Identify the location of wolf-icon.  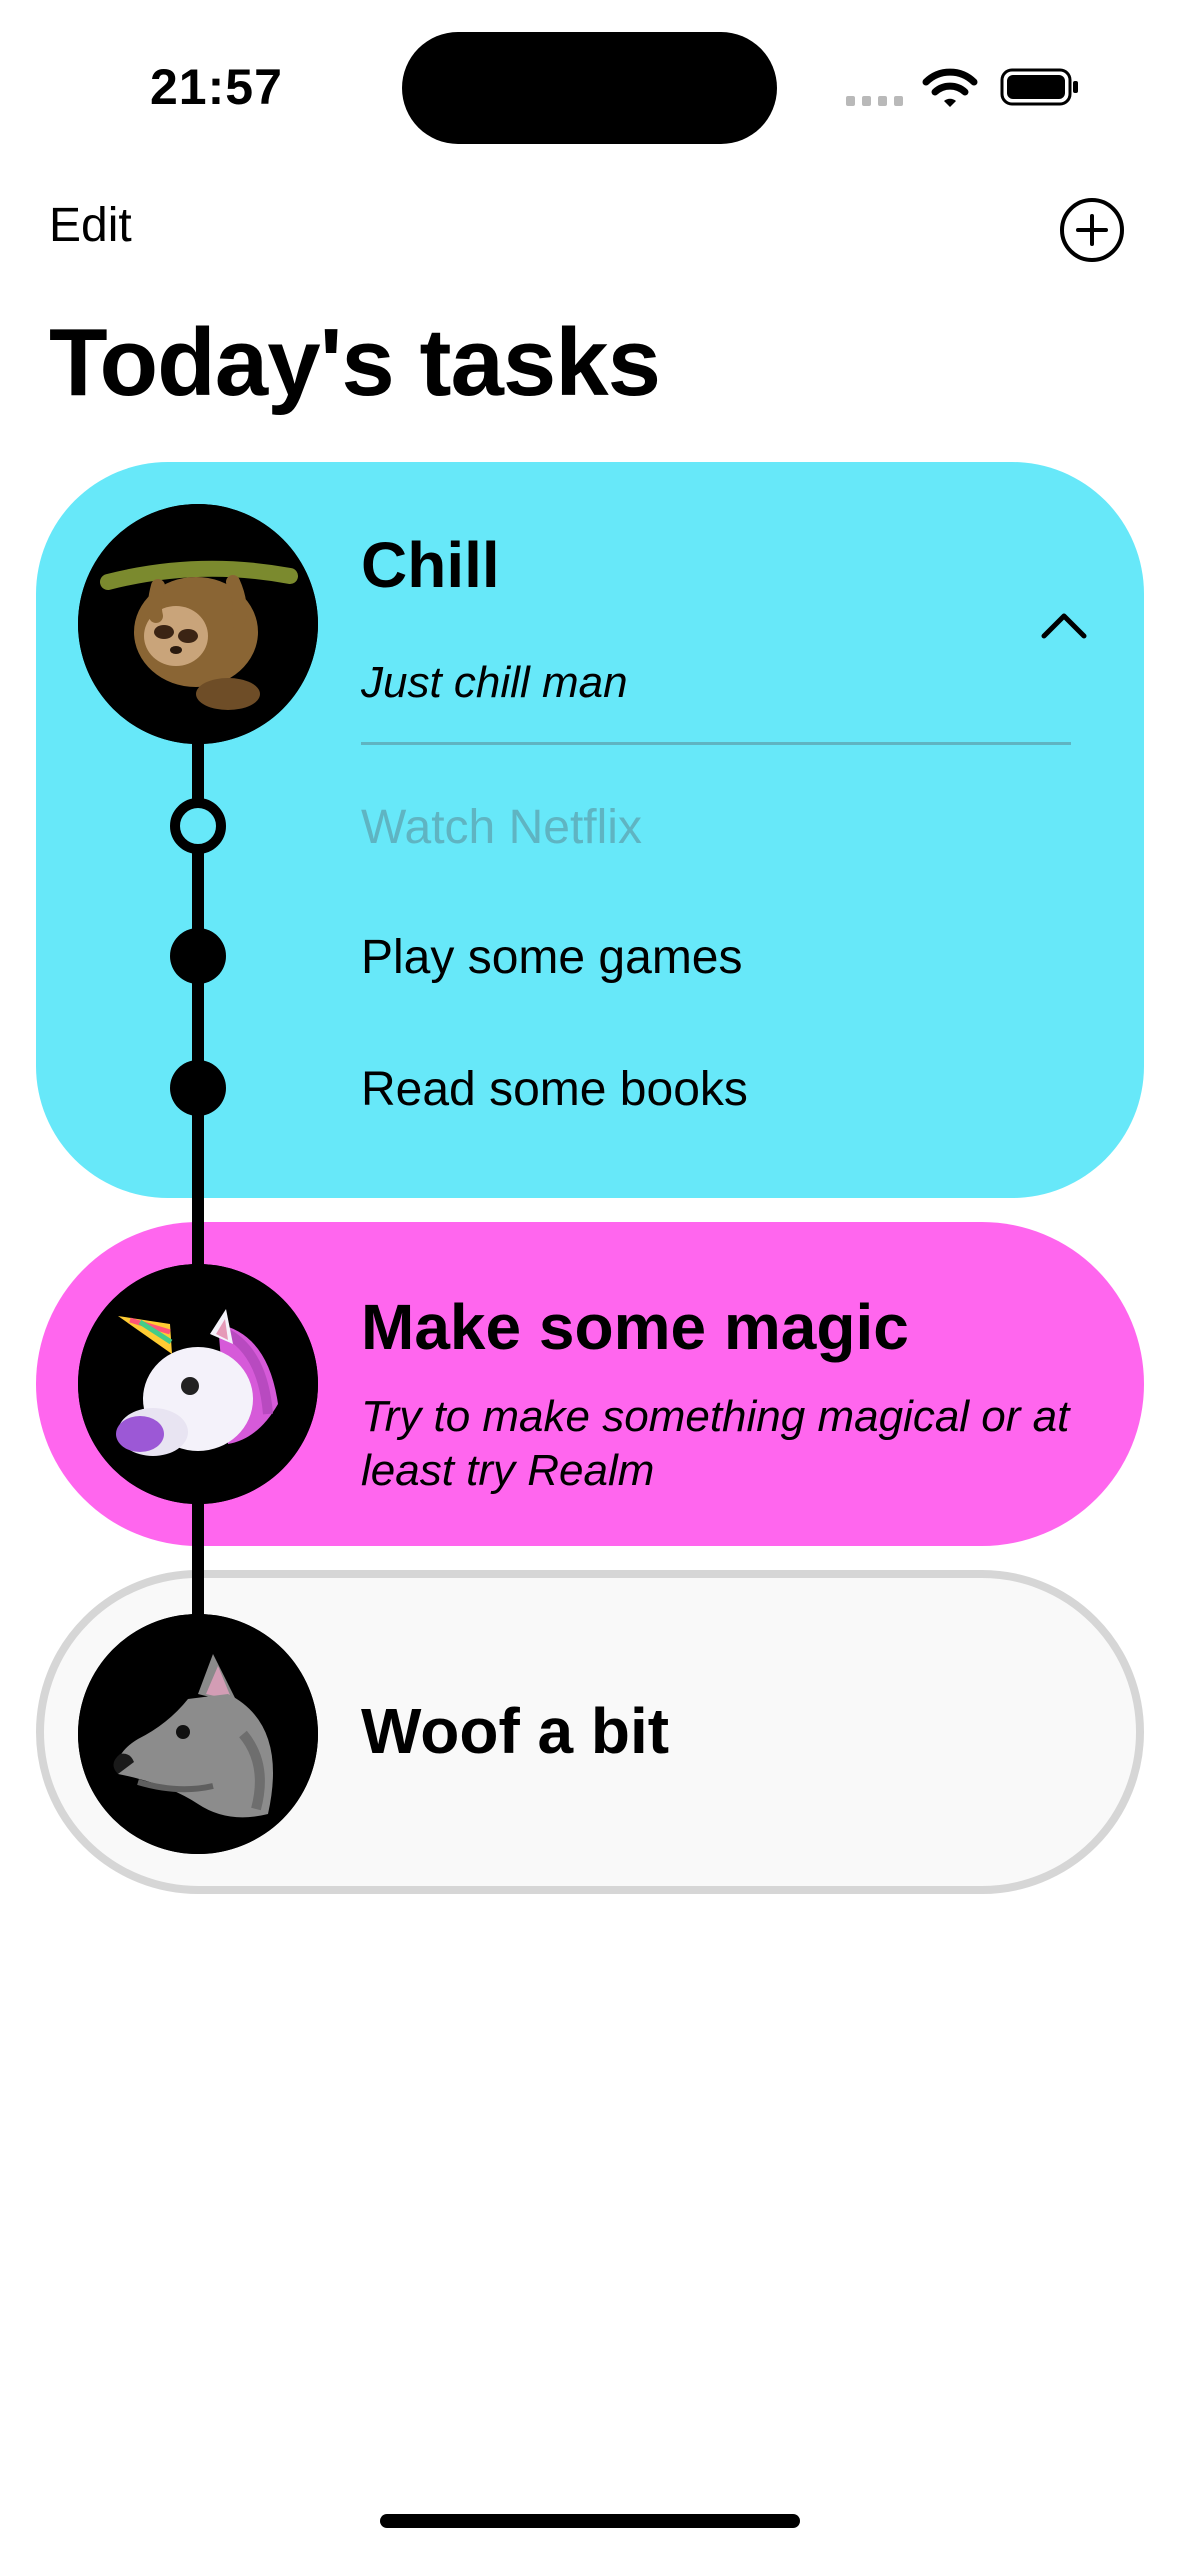
(198, 1734).